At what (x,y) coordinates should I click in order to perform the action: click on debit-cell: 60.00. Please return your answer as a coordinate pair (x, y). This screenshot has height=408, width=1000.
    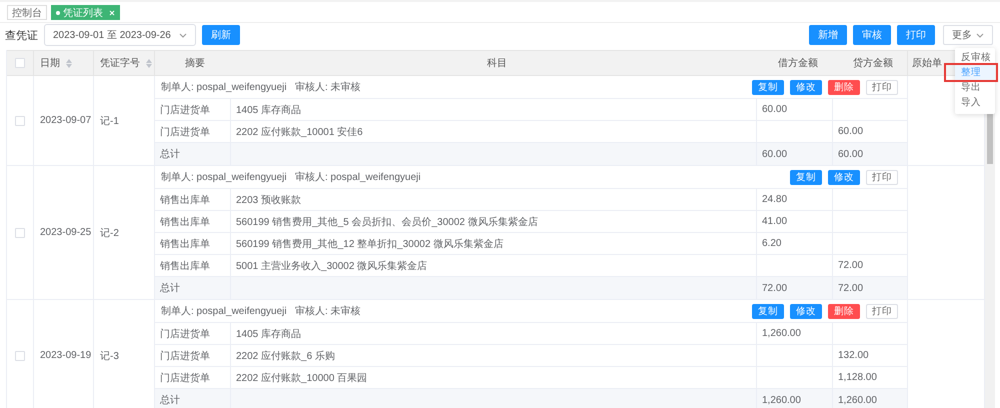
    Looking at the image, I should click on (775, 109).